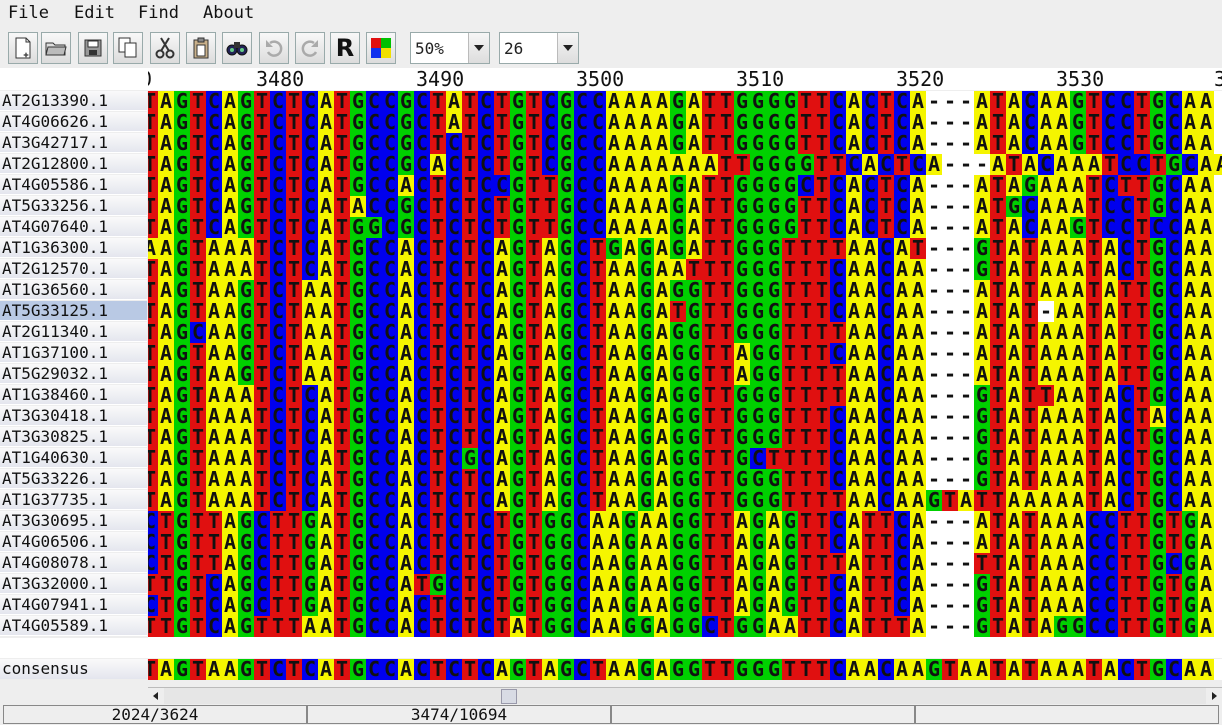 This screenshot has height=725, width=1222. What do you see at coordinates (73, 206) in the screenshot?
I see `sequence-name: AT5G33256.1` at bounding box center [73, 206].